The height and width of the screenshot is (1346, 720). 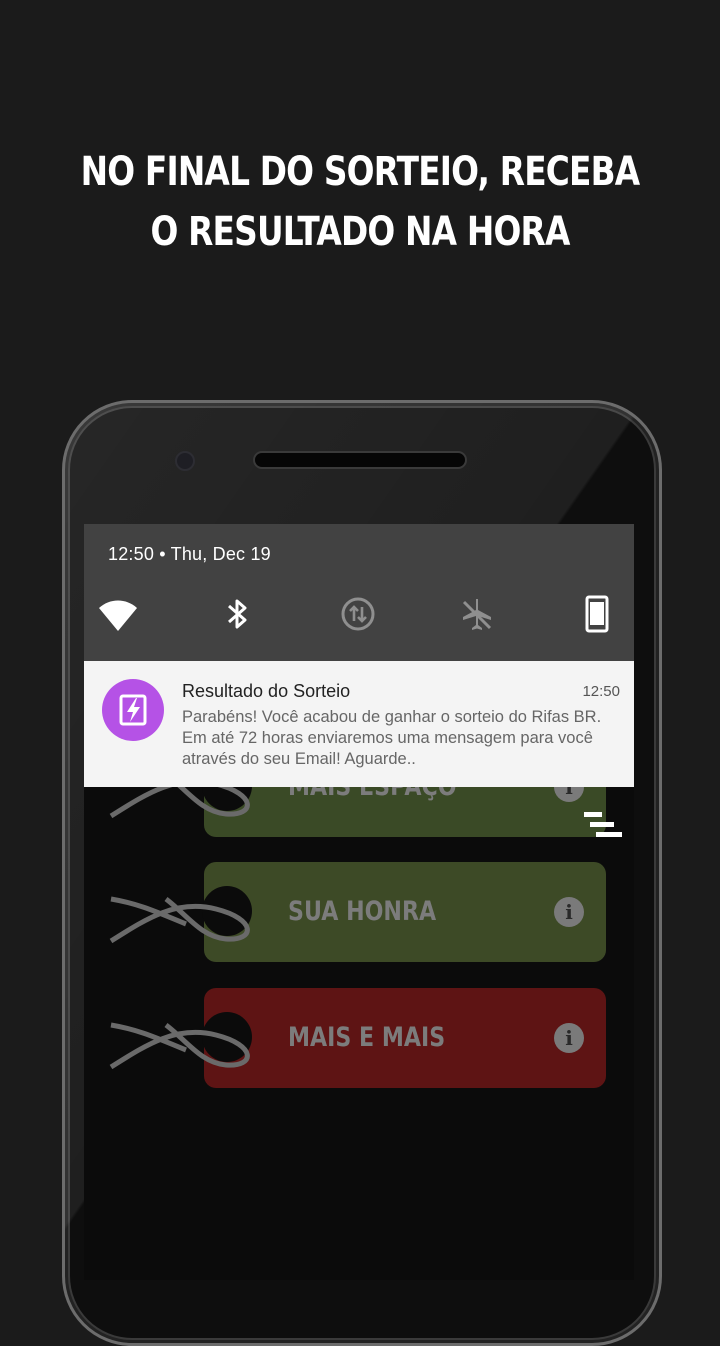 I want to click on bluetooth-icon, so click(x=237, y=614).